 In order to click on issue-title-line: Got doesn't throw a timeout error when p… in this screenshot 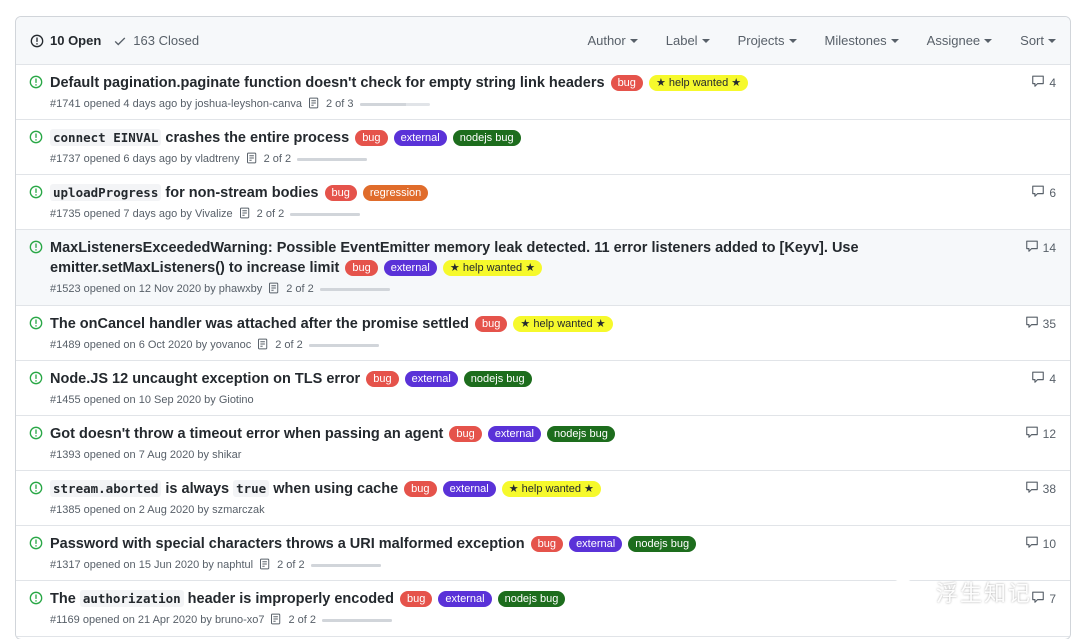, I will do `click(553, 434)`.